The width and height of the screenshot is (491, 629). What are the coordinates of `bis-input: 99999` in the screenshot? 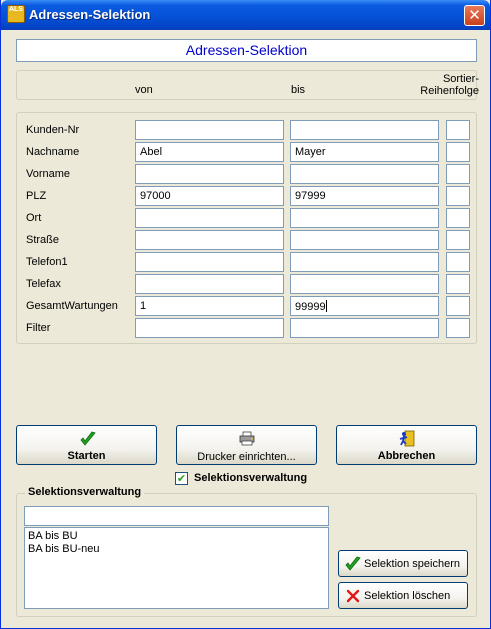 It's located at (364, 306).